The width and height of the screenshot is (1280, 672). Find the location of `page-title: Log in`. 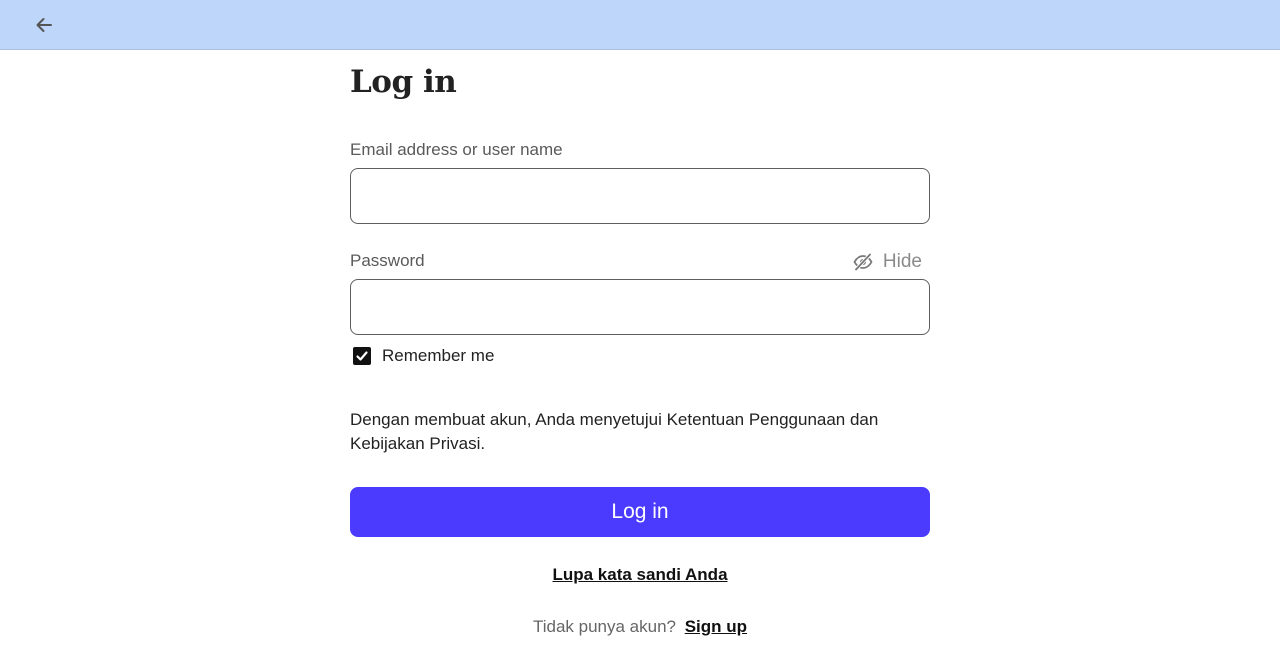

page-title: Log in is located at coordinates (403, 82).